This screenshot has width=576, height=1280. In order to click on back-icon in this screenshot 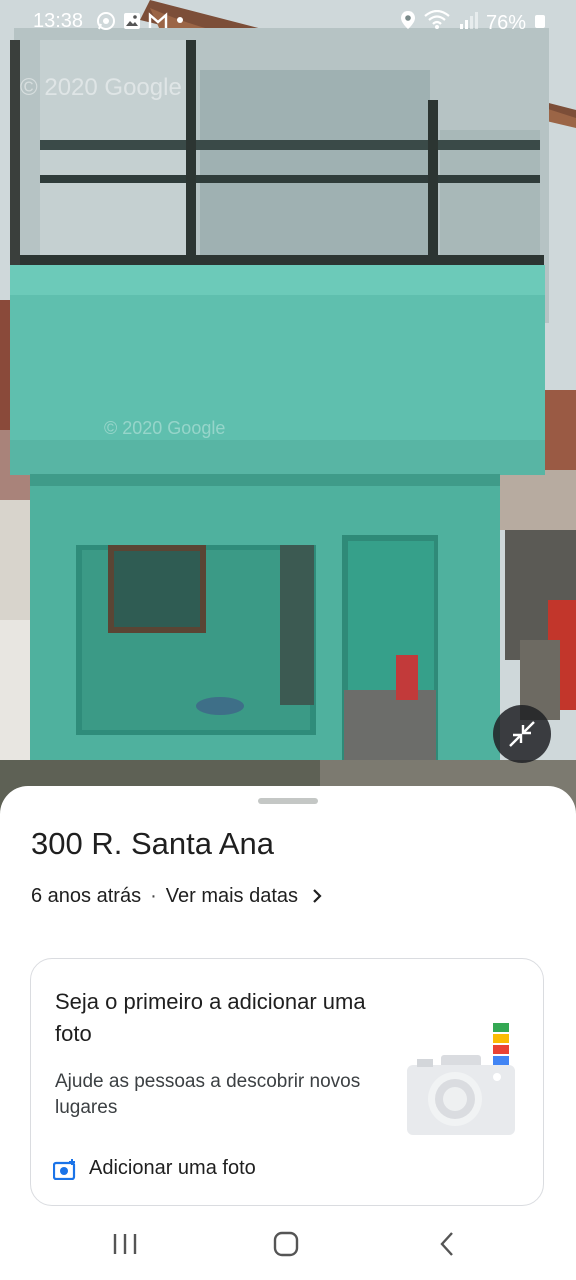, I will do `click(446, 1244)`.